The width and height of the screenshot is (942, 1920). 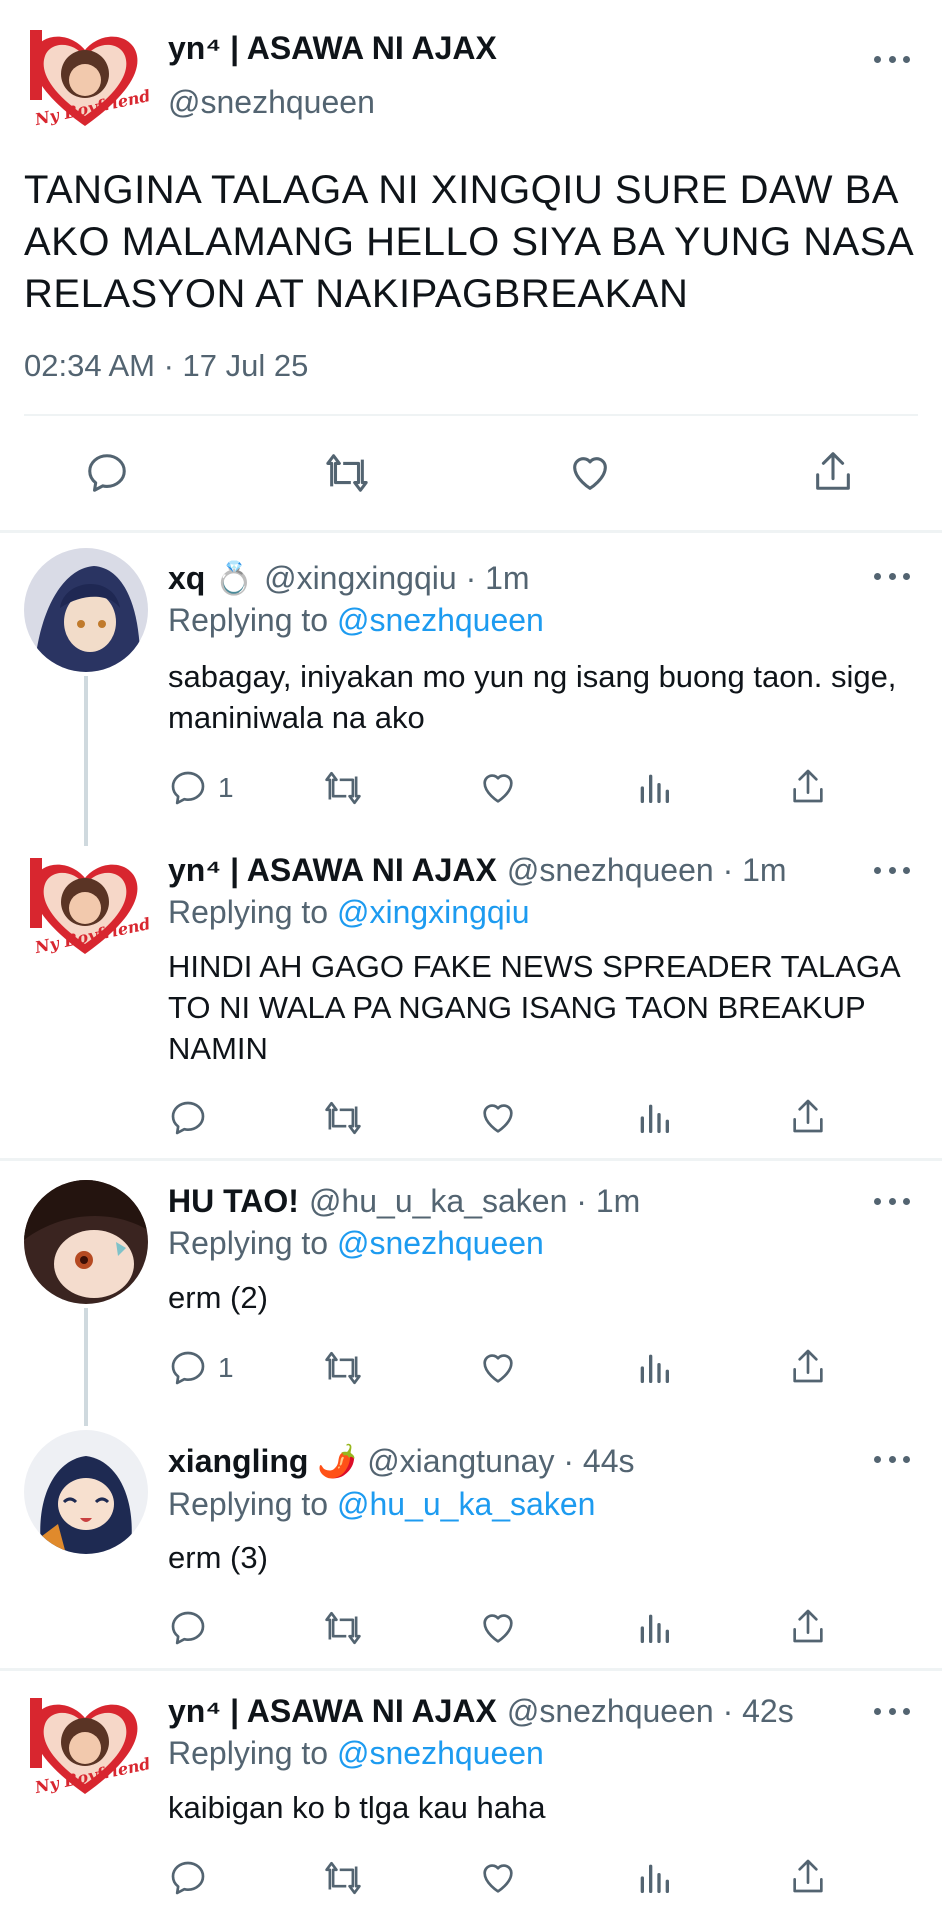 I want to click on replying-to-mention: @hu_u_ka_saken, so click(x=466, y=1504).